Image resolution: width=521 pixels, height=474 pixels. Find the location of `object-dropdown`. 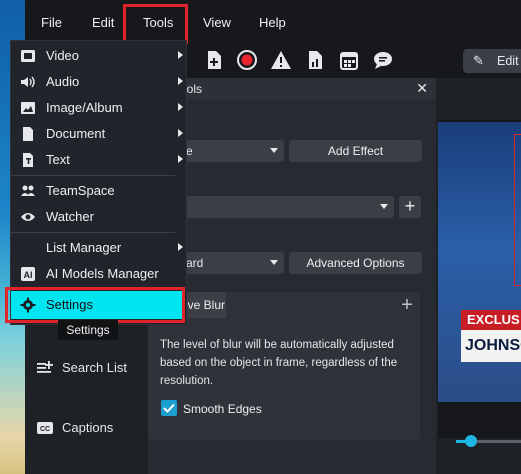

object-dropdown is located at coordinates (277, 207).